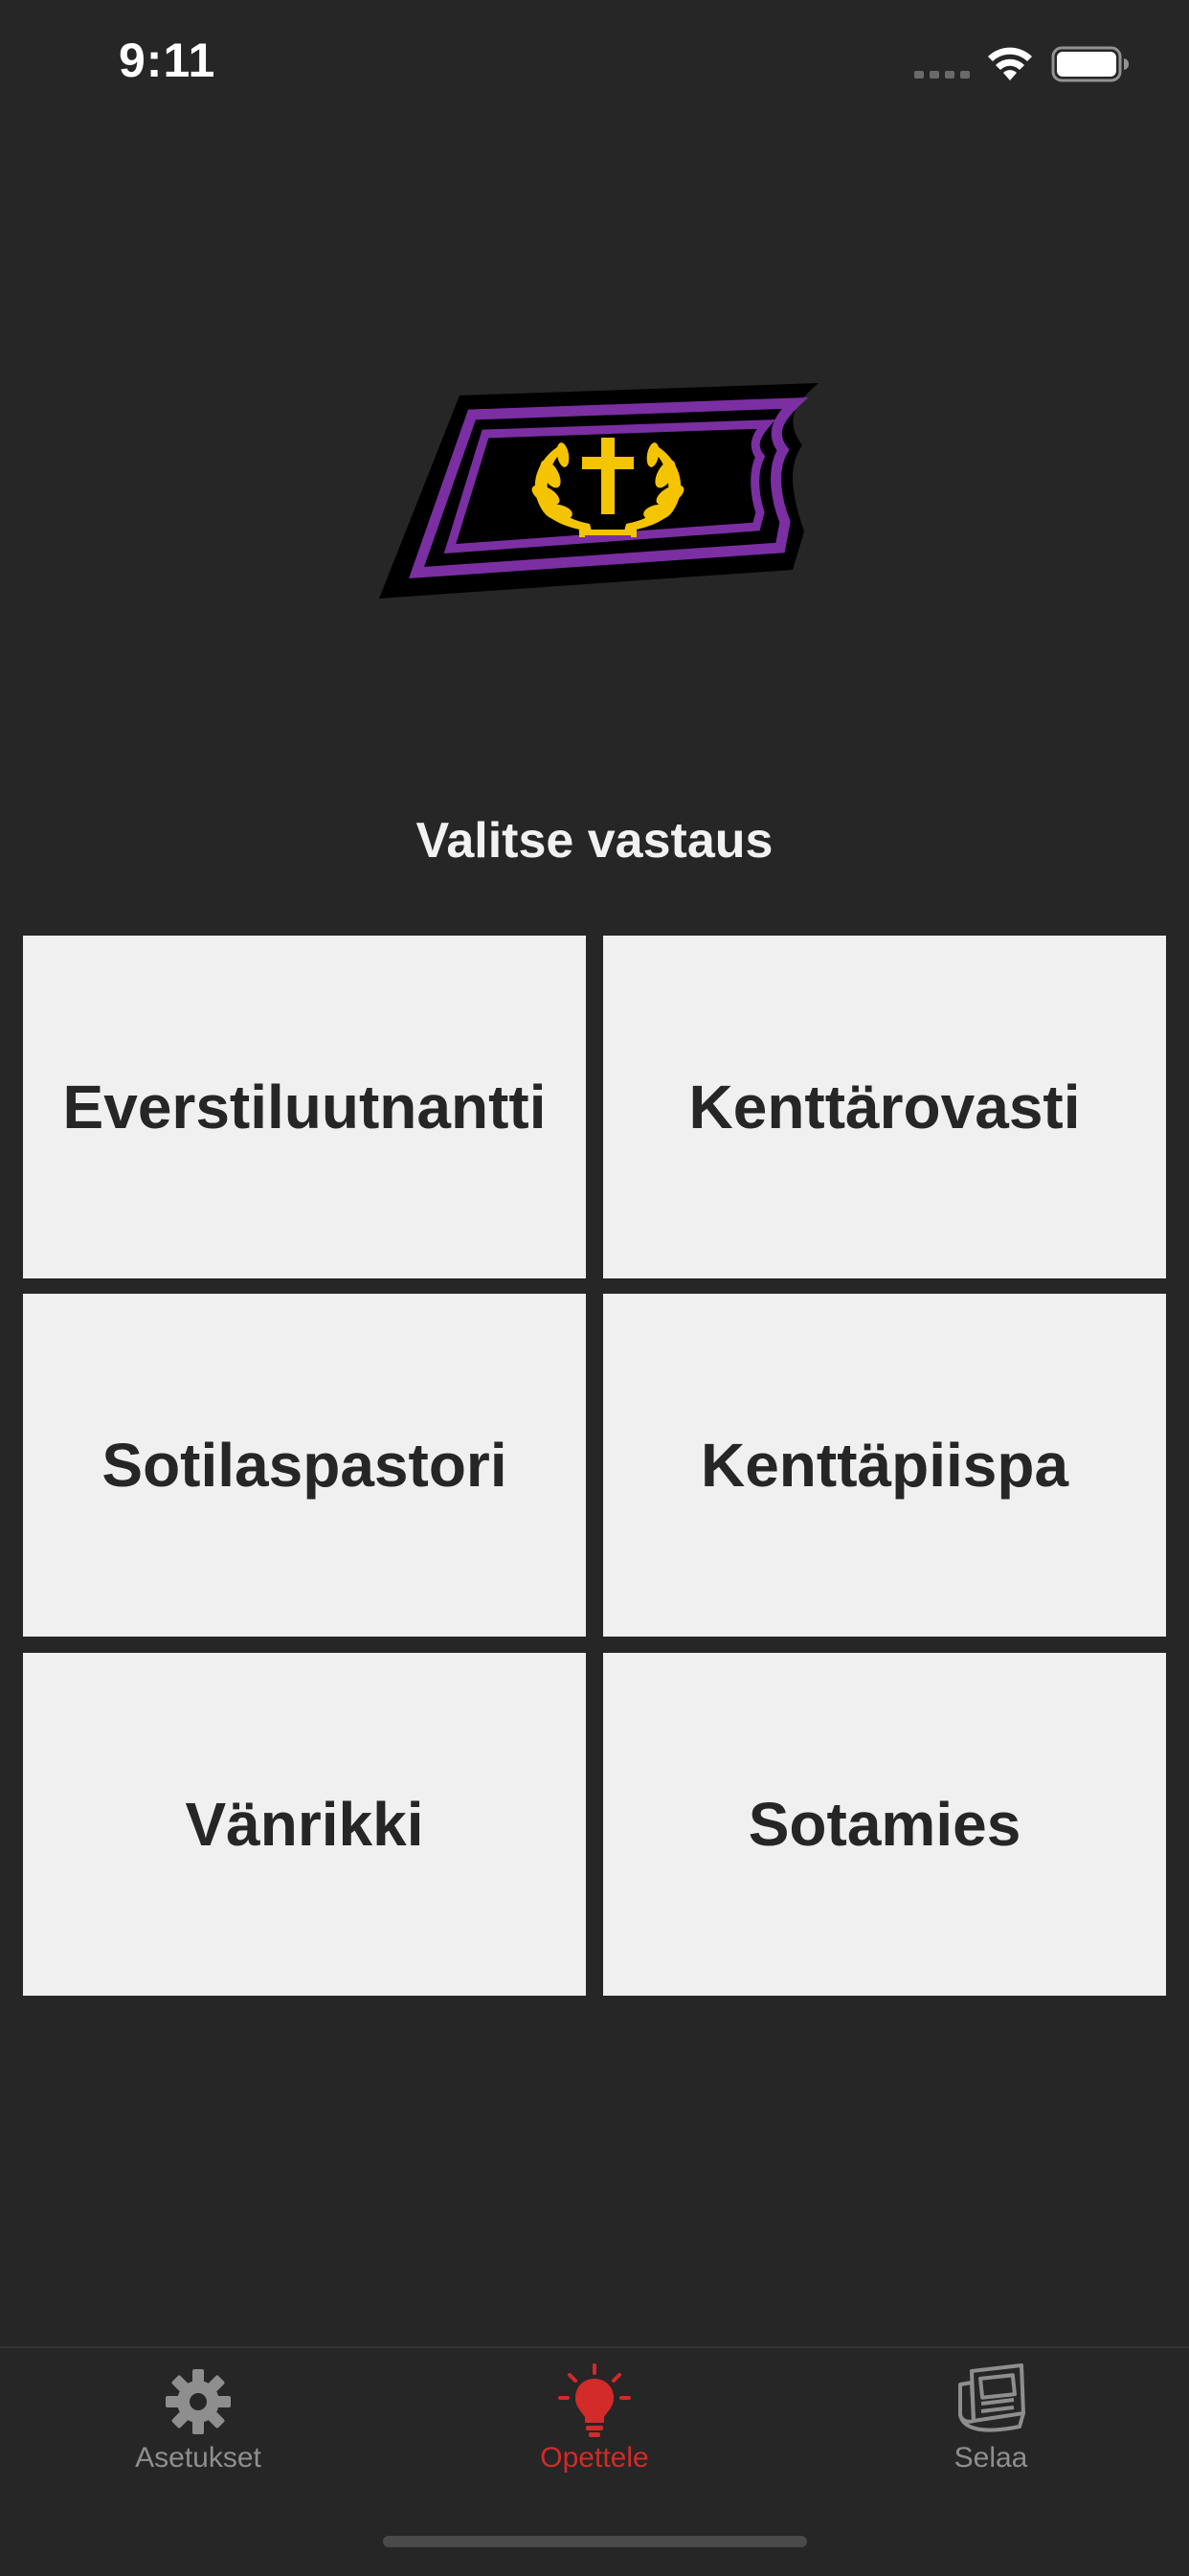  What do you see at coordinates (1090, 64) in the screenshot?
I see `battery-icon` at bounding box center [1090, 64].